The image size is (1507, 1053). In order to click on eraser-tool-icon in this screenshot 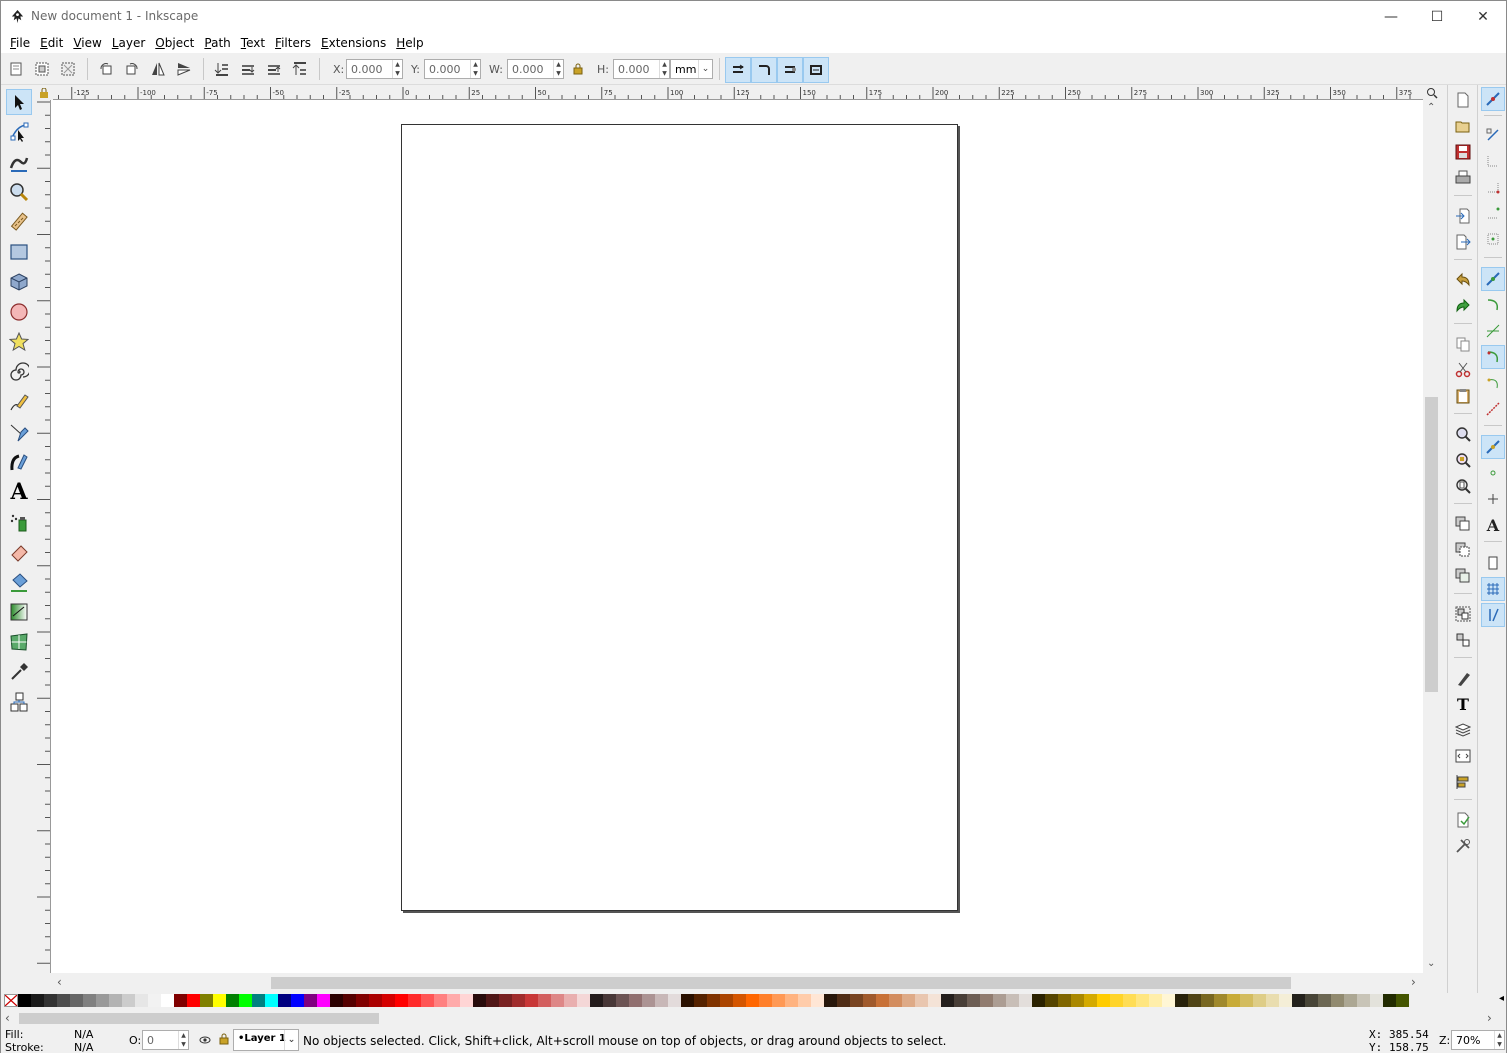, I will do `click(19, 552)`.